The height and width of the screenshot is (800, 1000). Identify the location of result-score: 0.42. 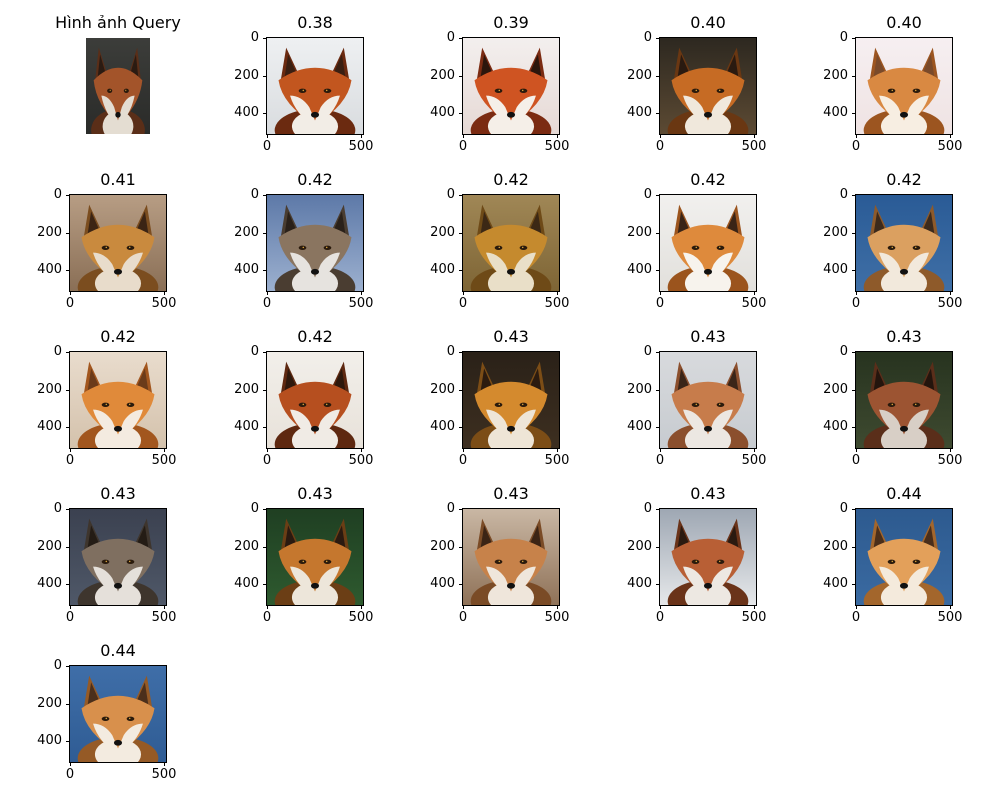
(904, 179).